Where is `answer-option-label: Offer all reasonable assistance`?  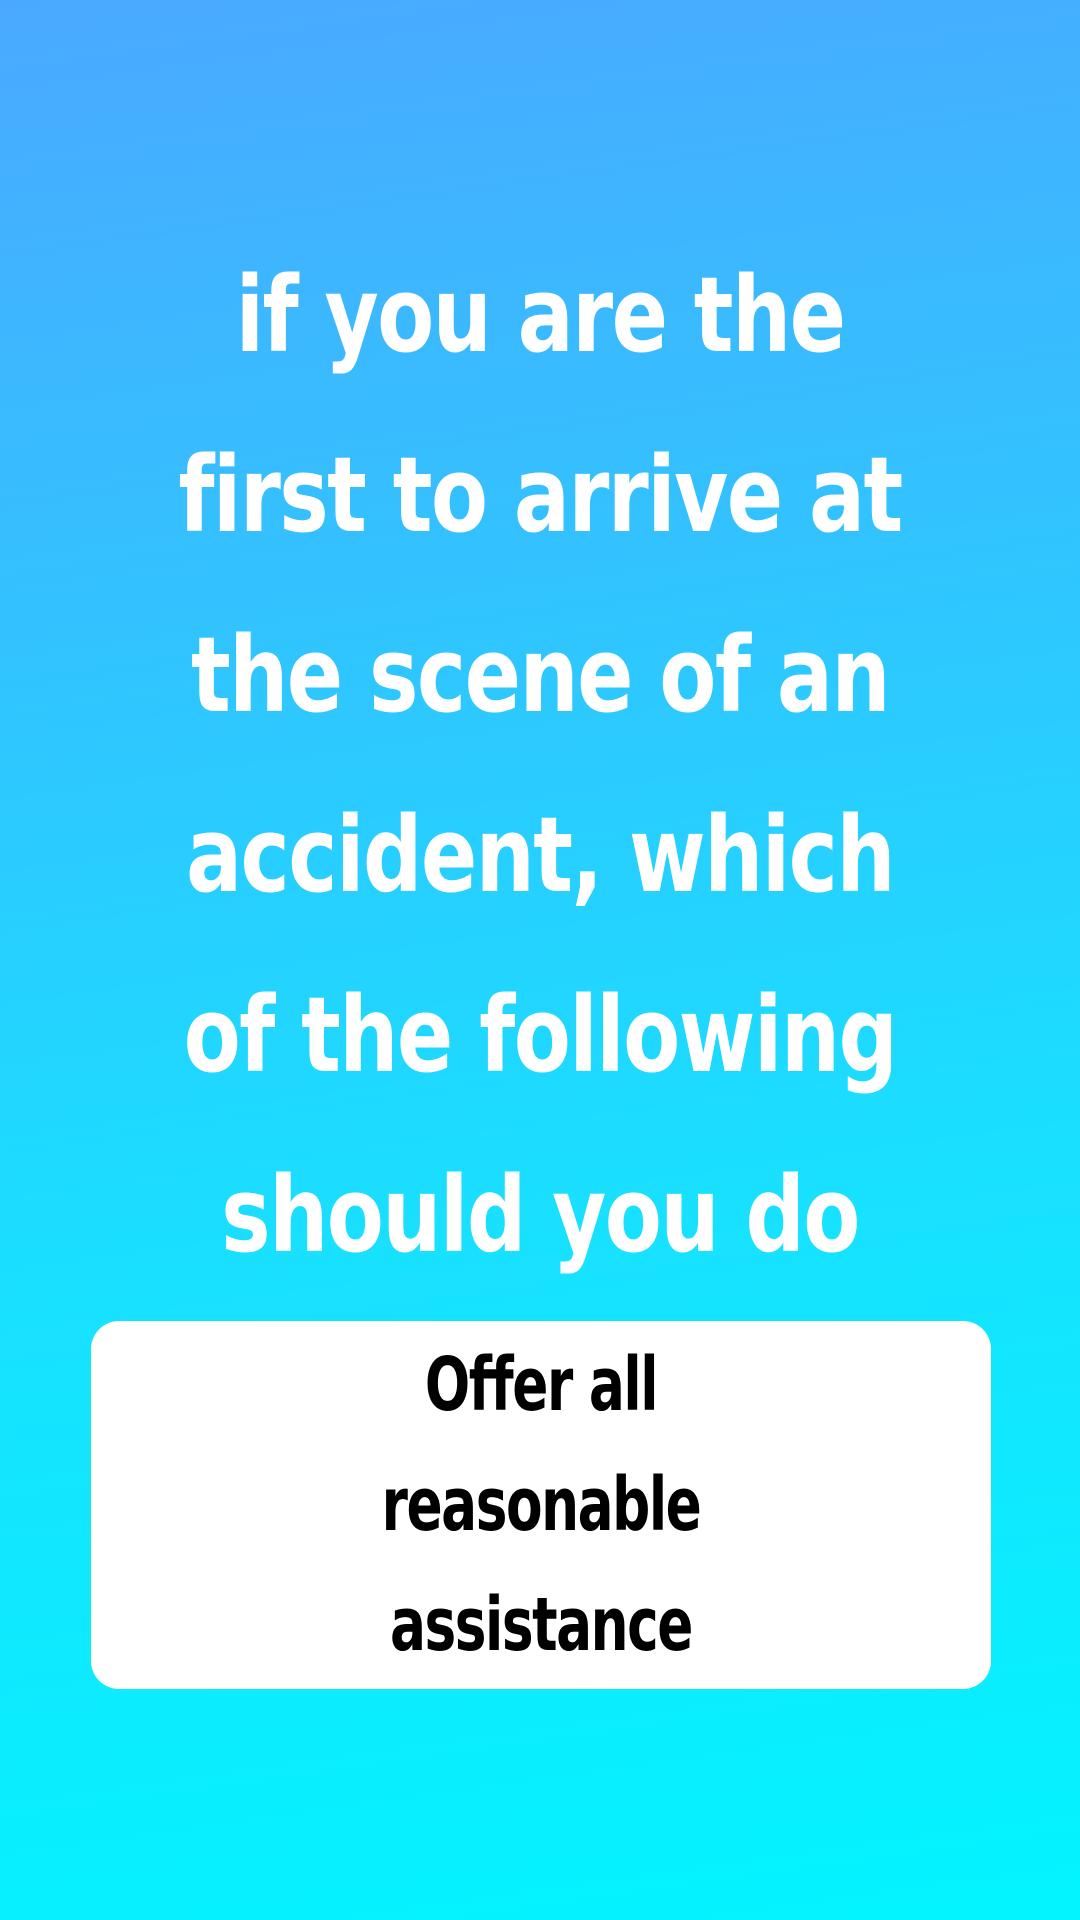 answer-option-label: Offer all reasonable assistance is located at coordinates (541, 1505).